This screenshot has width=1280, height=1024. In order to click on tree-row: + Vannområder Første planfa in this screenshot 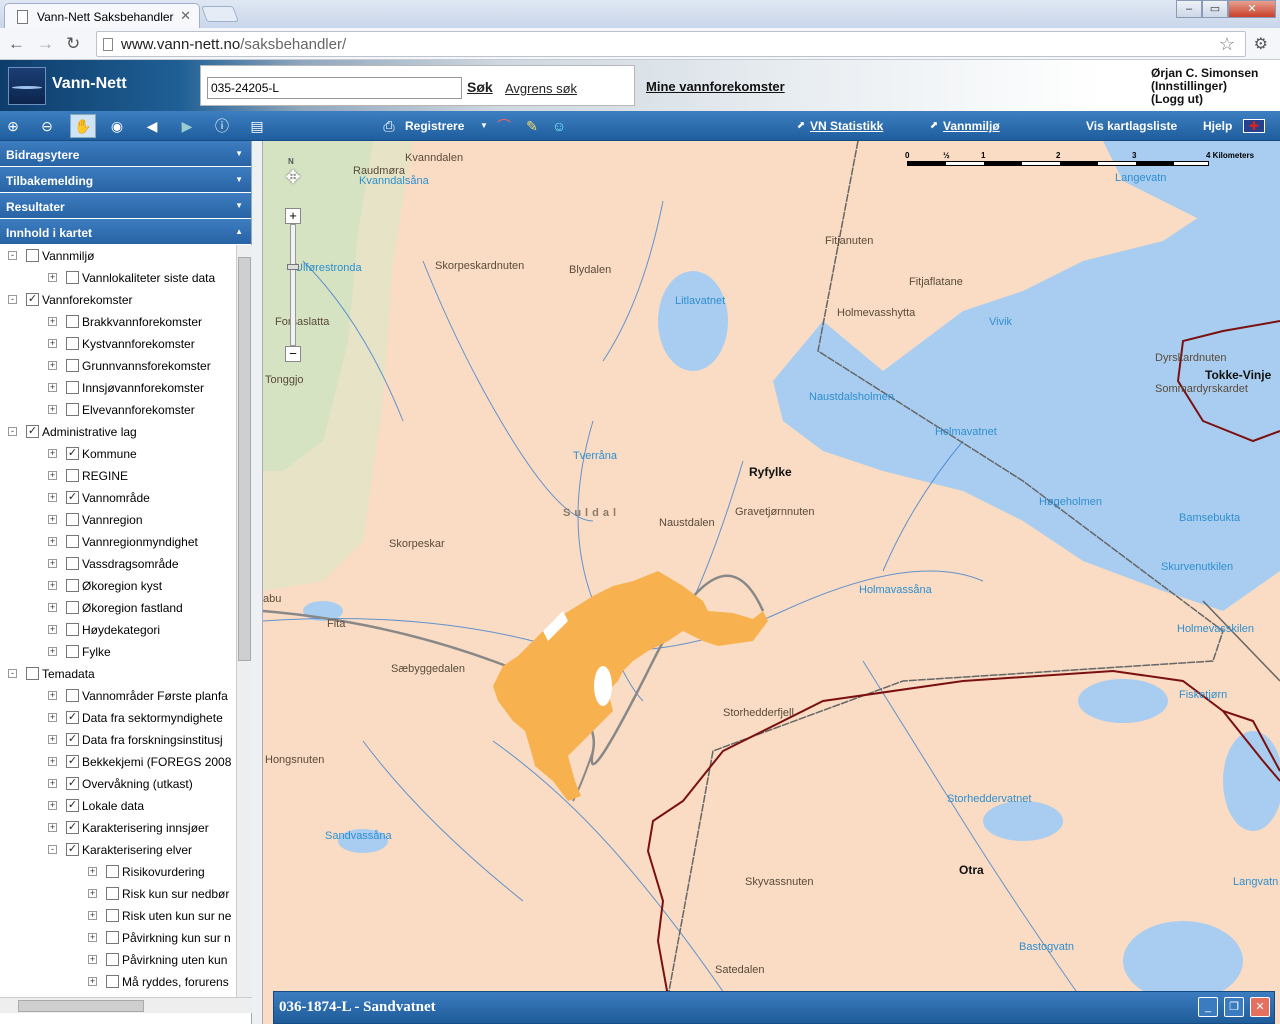, I will do `click(118, 696)`.